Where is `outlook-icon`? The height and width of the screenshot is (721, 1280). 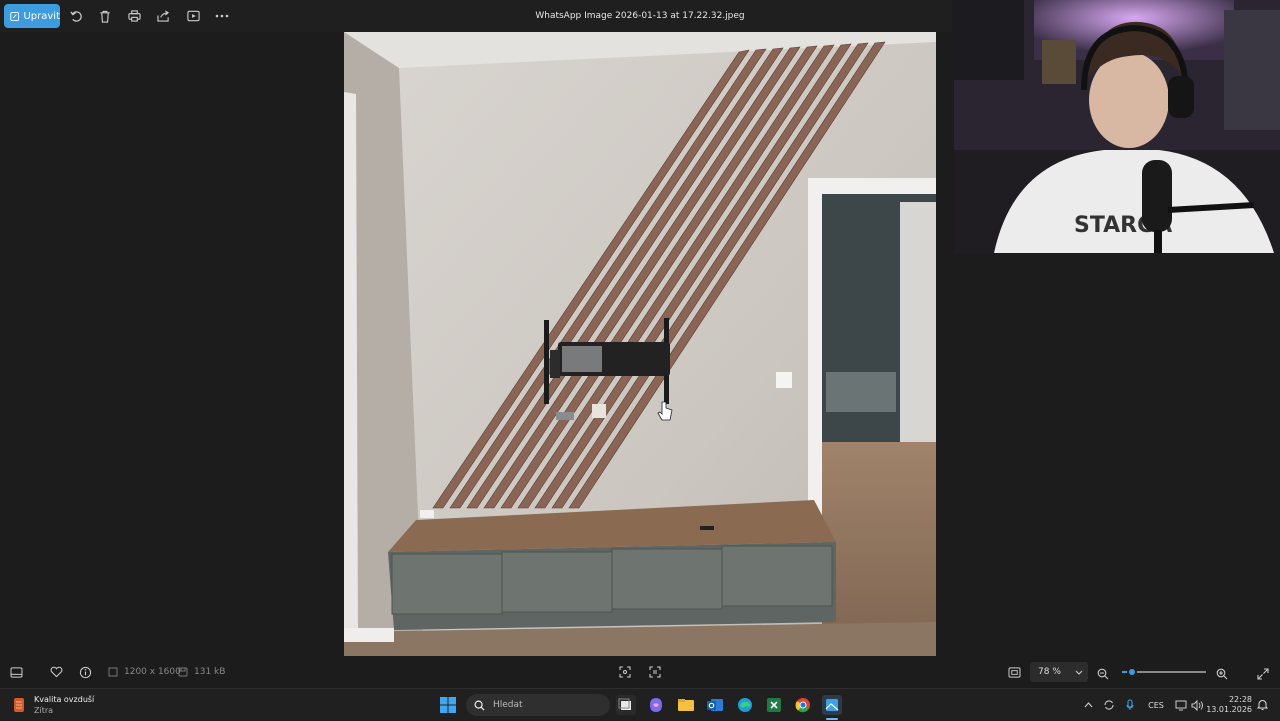
outlook-icon is located at coordinates (715, 705).